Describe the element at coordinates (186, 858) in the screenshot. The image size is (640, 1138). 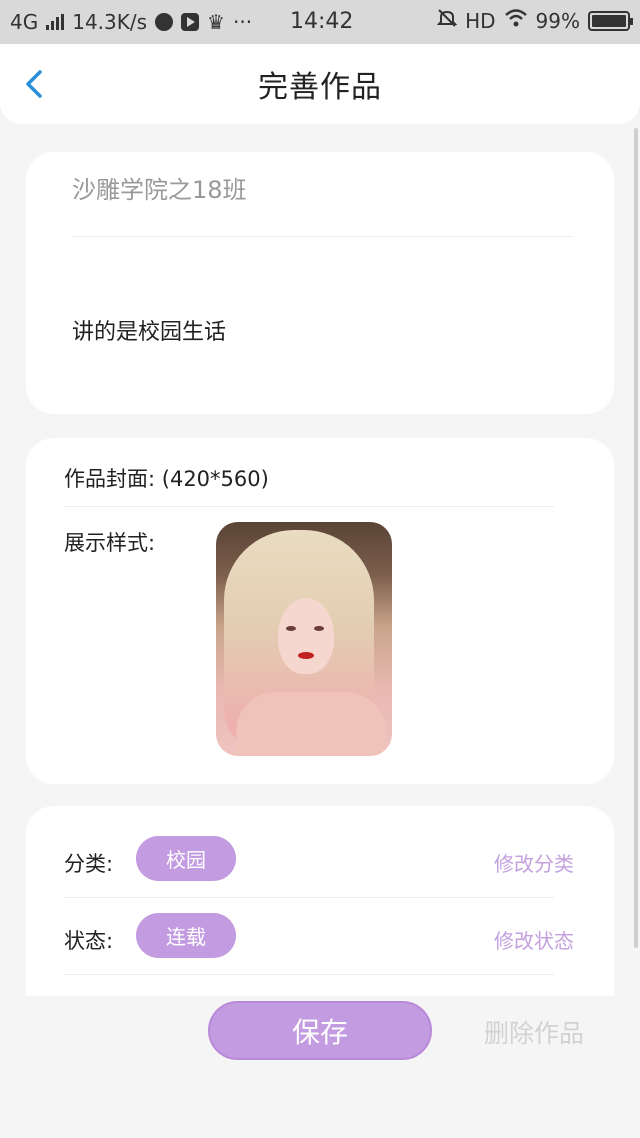
I see `category-pill: 校园` at that location.